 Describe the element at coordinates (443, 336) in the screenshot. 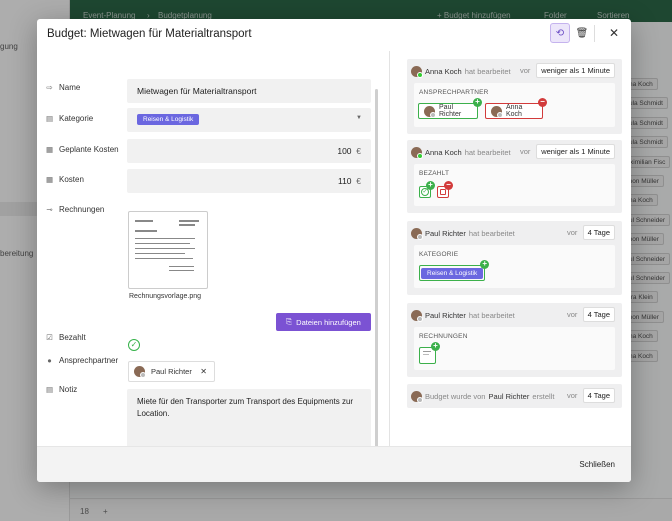

I see `history-field: RECHNUNGEN` at that location.